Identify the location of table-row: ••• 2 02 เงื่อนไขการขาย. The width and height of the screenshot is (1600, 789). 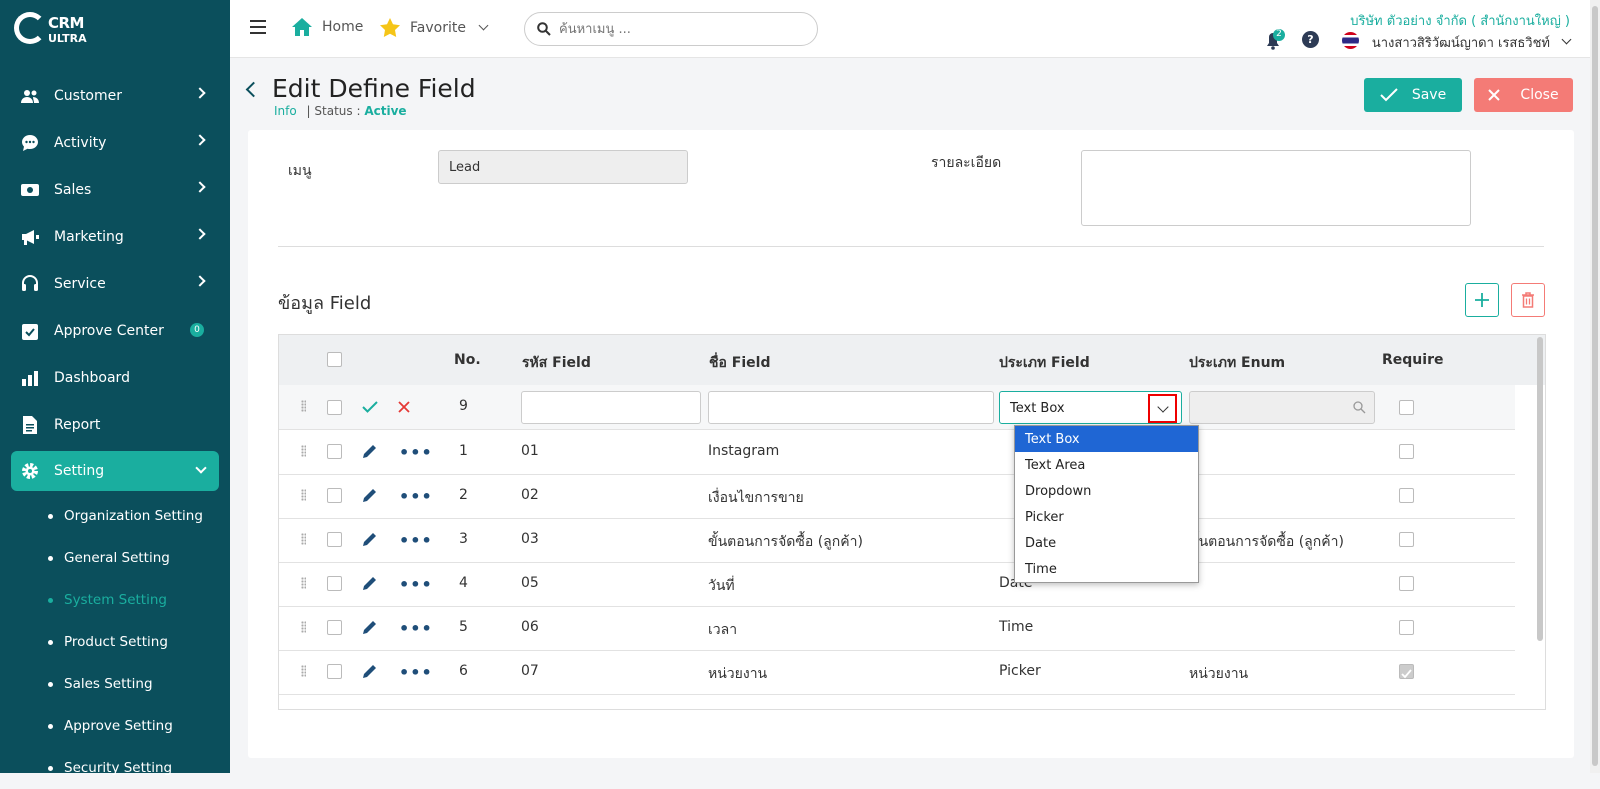
(897, 496).